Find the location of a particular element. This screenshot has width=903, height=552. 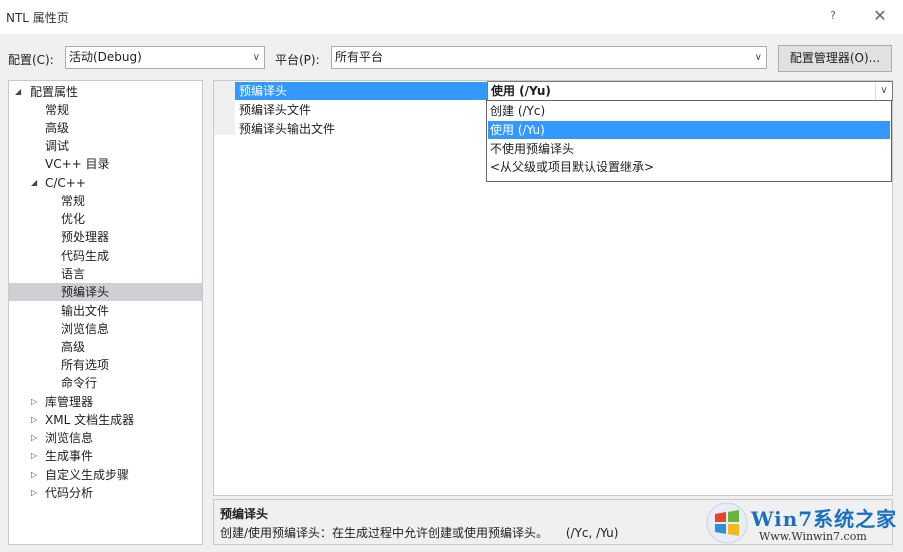

tree-item-cpp-all-options: 所有选项 is located at coordinates (85, 365).